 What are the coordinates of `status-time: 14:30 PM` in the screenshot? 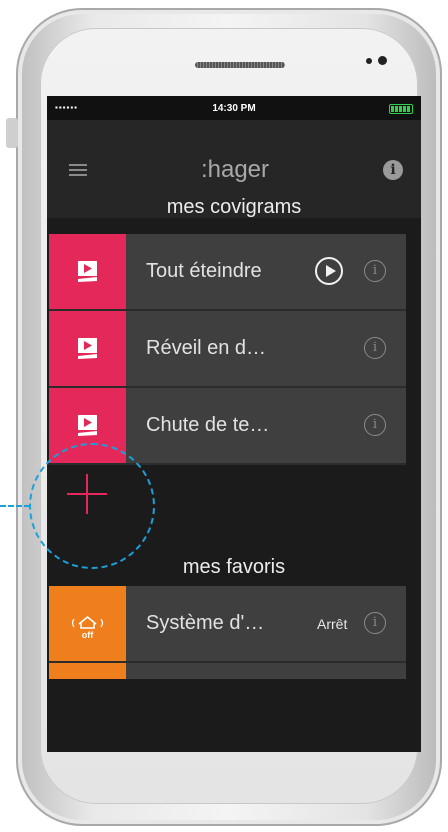 It's located at (234, 108).